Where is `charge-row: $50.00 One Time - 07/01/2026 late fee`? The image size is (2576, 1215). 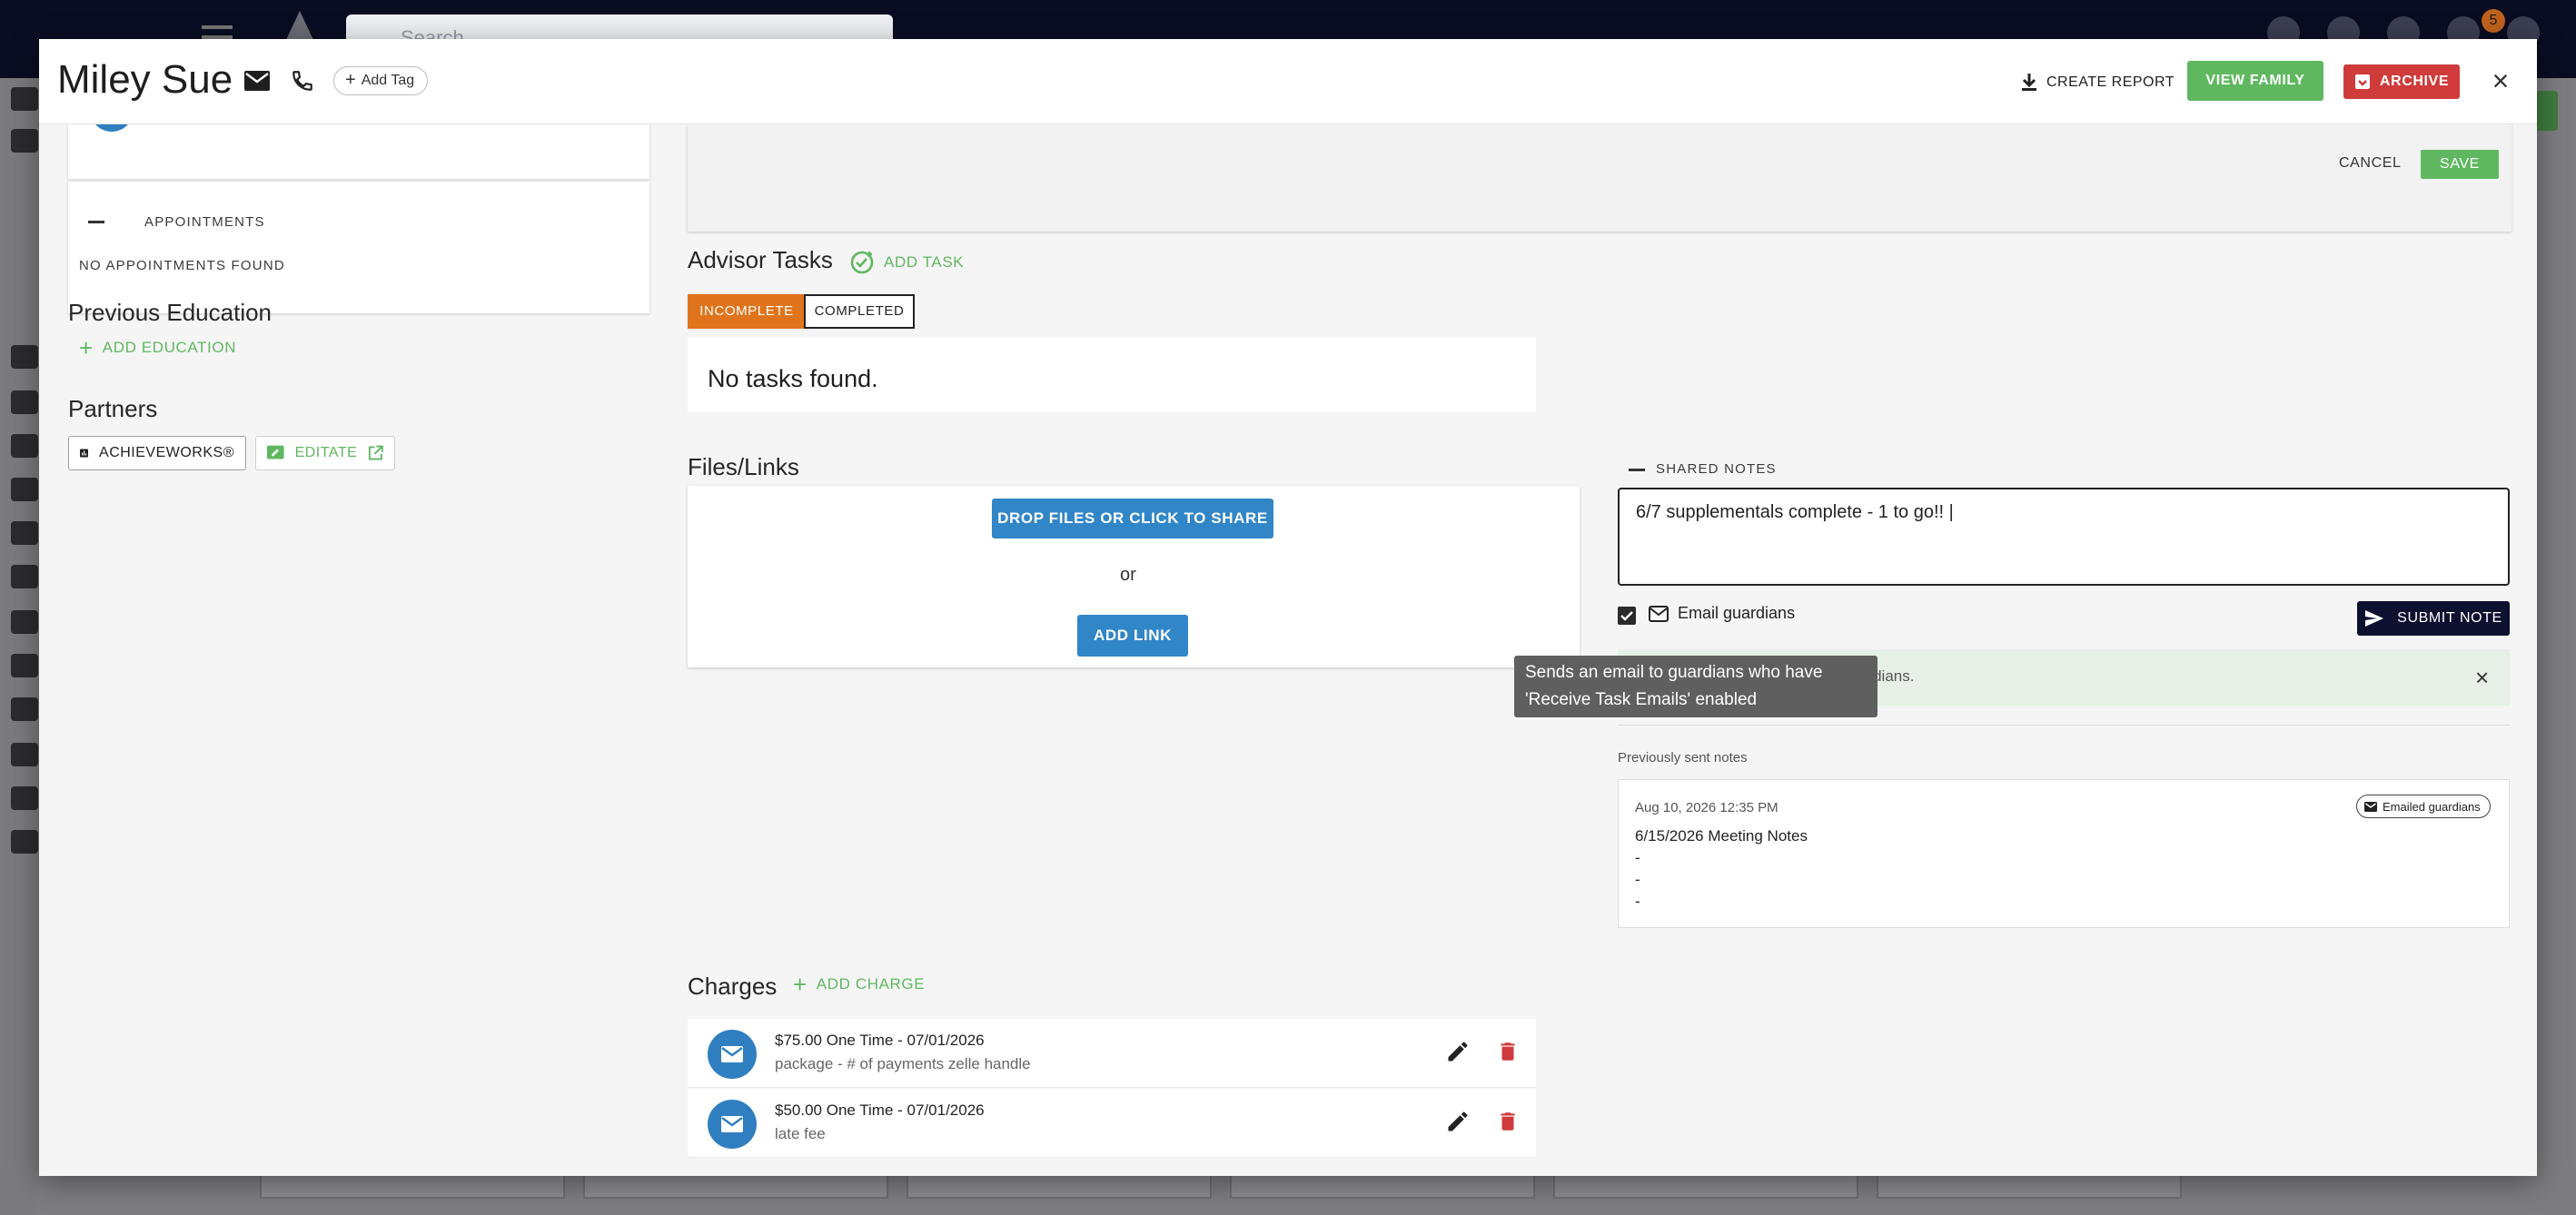 charge-row: $50.00 One Time - 07/01/2026 late fee is located at coordinates (1112, 1123).